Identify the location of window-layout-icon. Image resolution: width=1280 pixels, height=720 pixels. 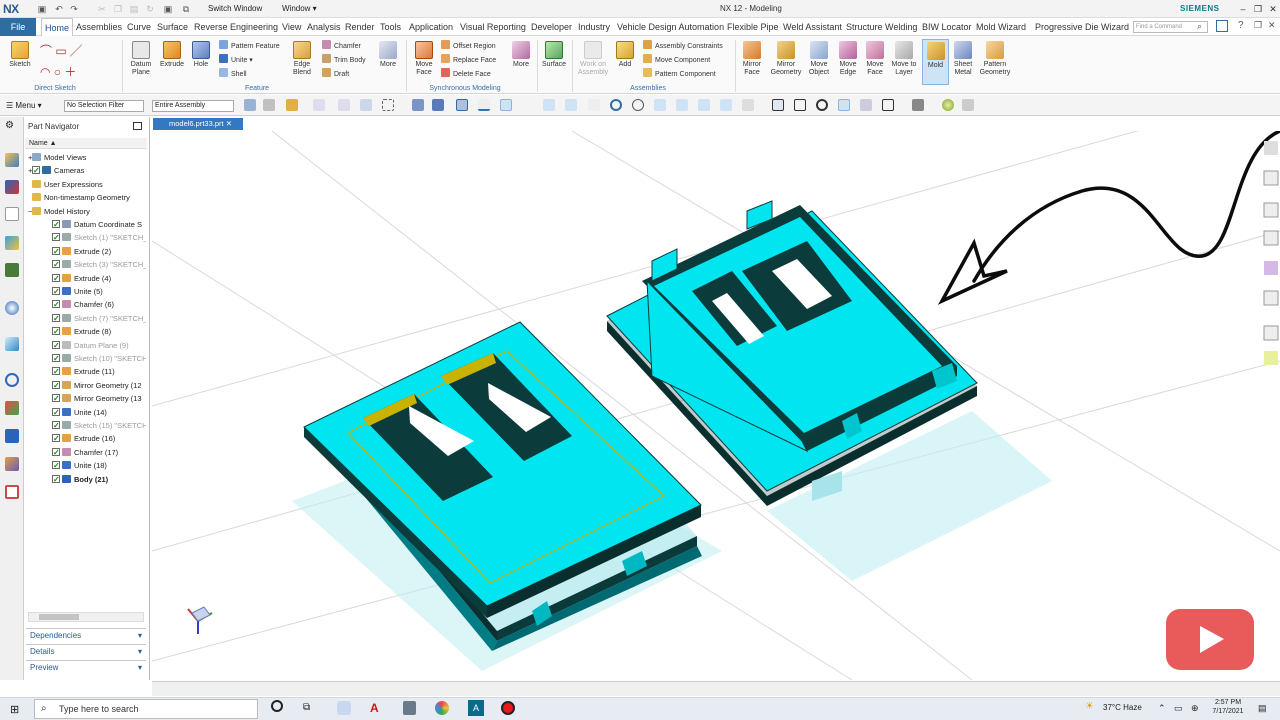
(1222, 26).